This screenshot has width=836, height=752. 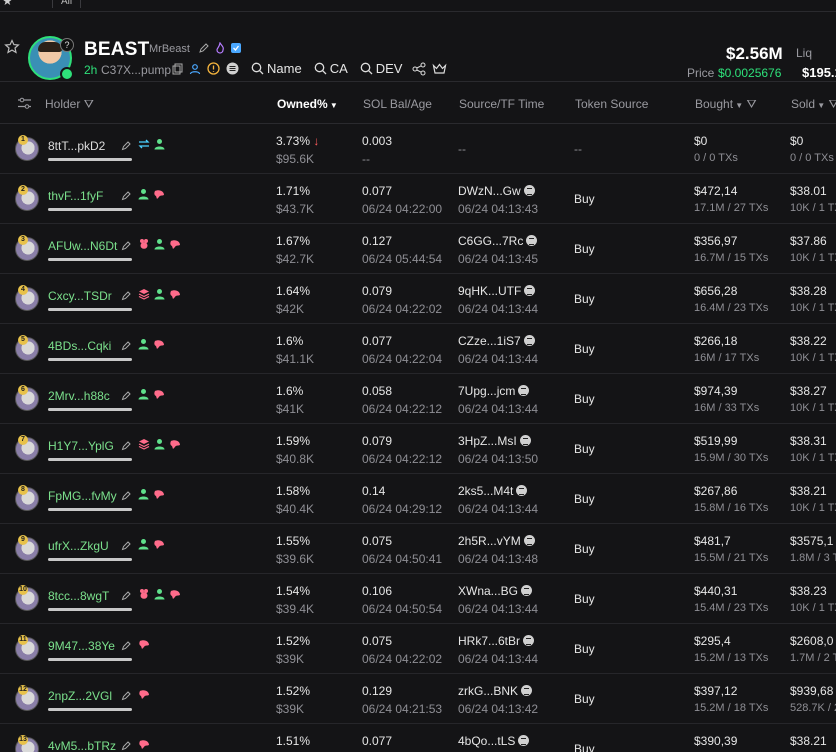 What do you see at coordinates (82, 496) in the screenshot?
I see `holder-address: FpMG...fvMy` at bounding box center [82, 496].